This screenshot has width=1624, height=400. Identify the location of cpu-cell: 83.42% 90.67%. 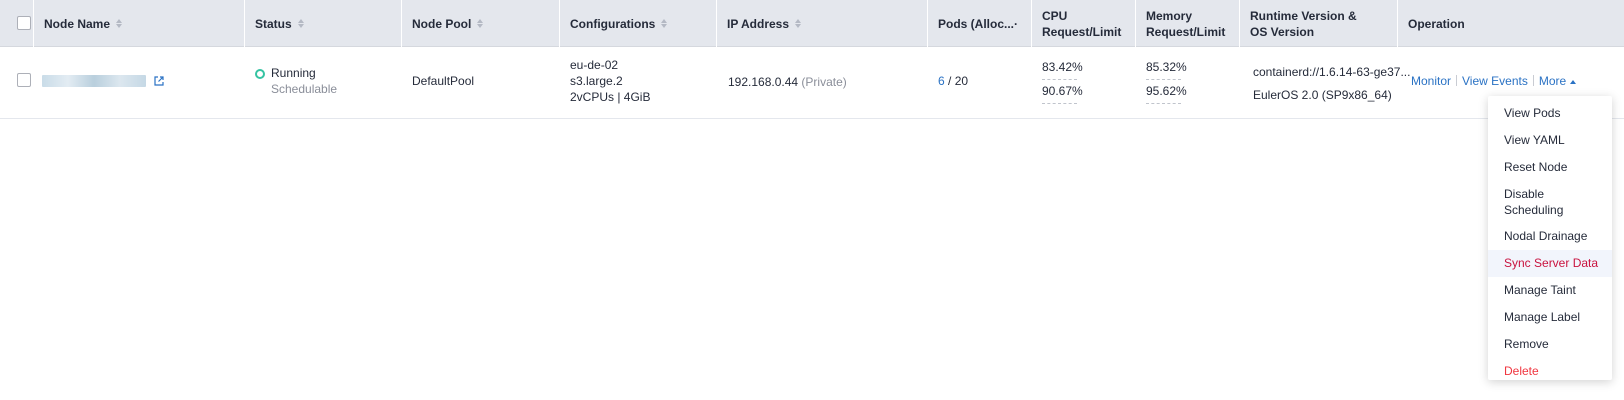
(1062, 81).